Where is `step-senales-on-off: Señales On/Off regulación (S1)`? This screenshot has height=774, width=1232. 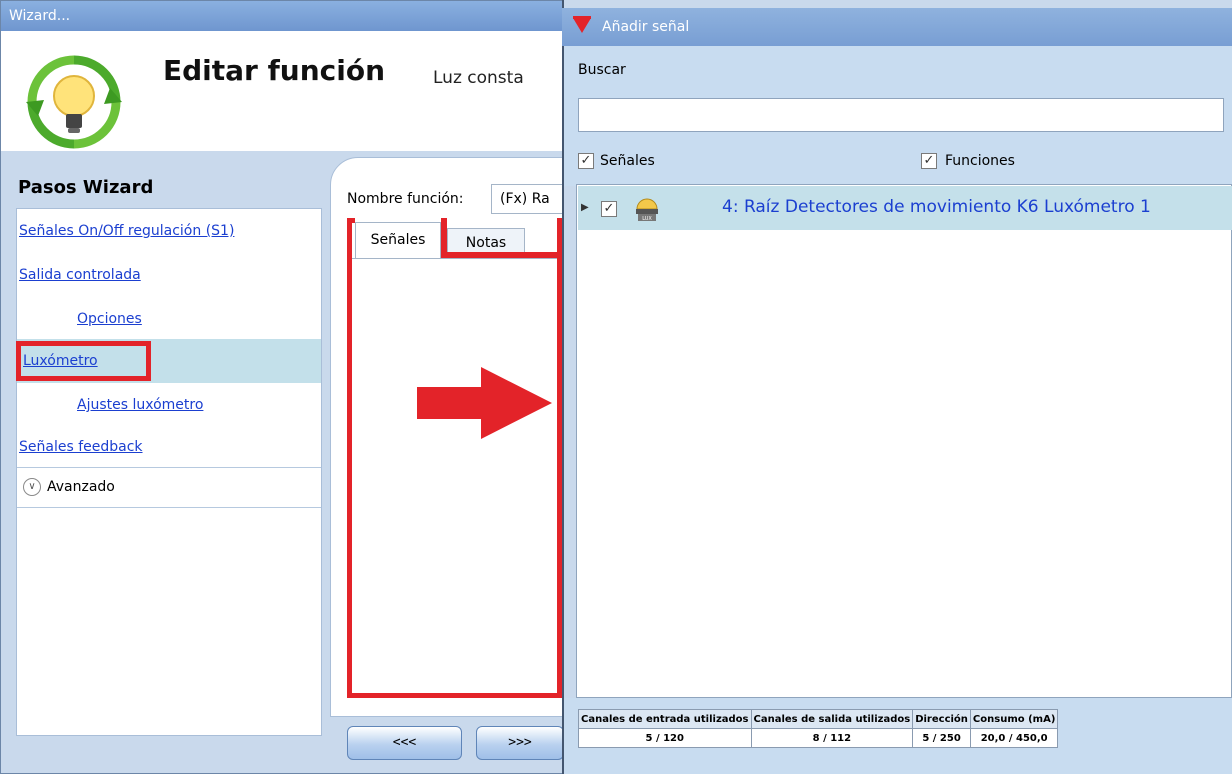
step-senales-on-off: Señales On/Off regulación (S1) is located at coordinates (169, 231).